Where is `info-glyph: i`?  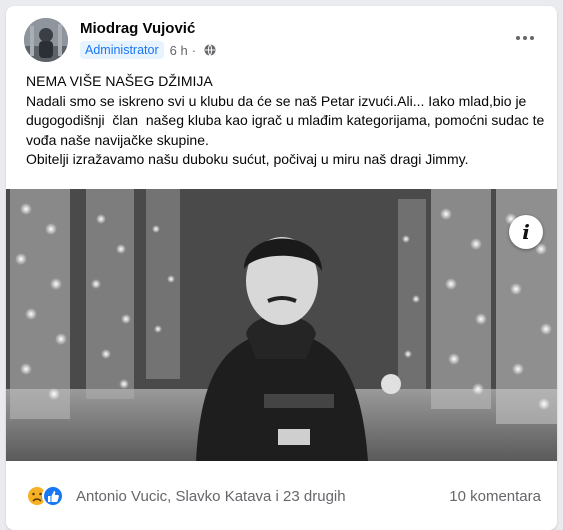 info-glyph: i is located at coordinates (526, 232).